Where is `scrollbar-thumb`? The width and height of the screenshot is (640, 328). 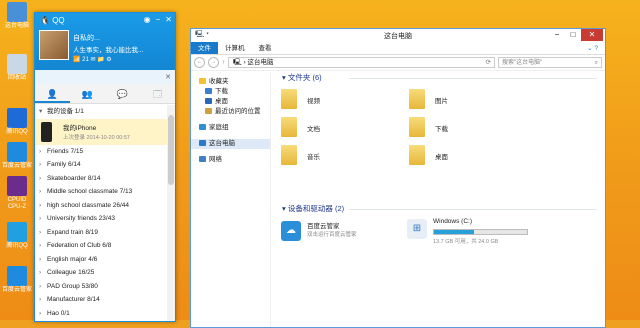
scrollbar-thumb is located at coordinates (171, 150).